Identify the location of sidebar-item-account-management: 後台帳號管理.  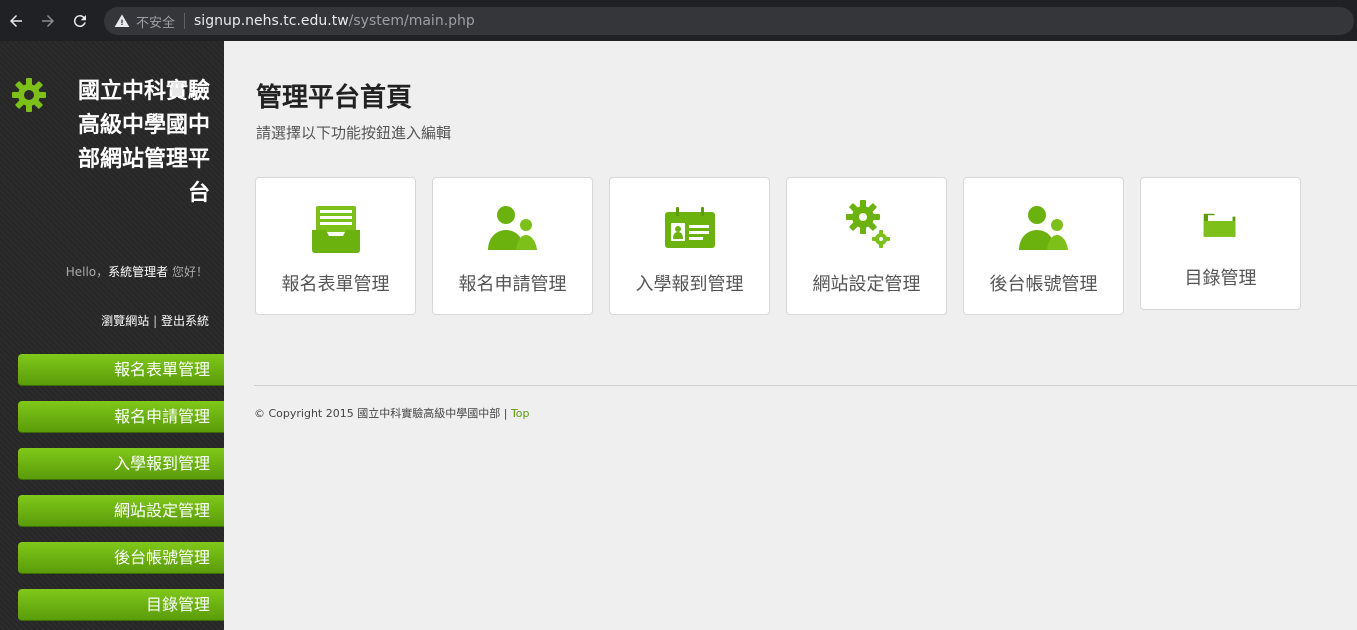
(121, 558).